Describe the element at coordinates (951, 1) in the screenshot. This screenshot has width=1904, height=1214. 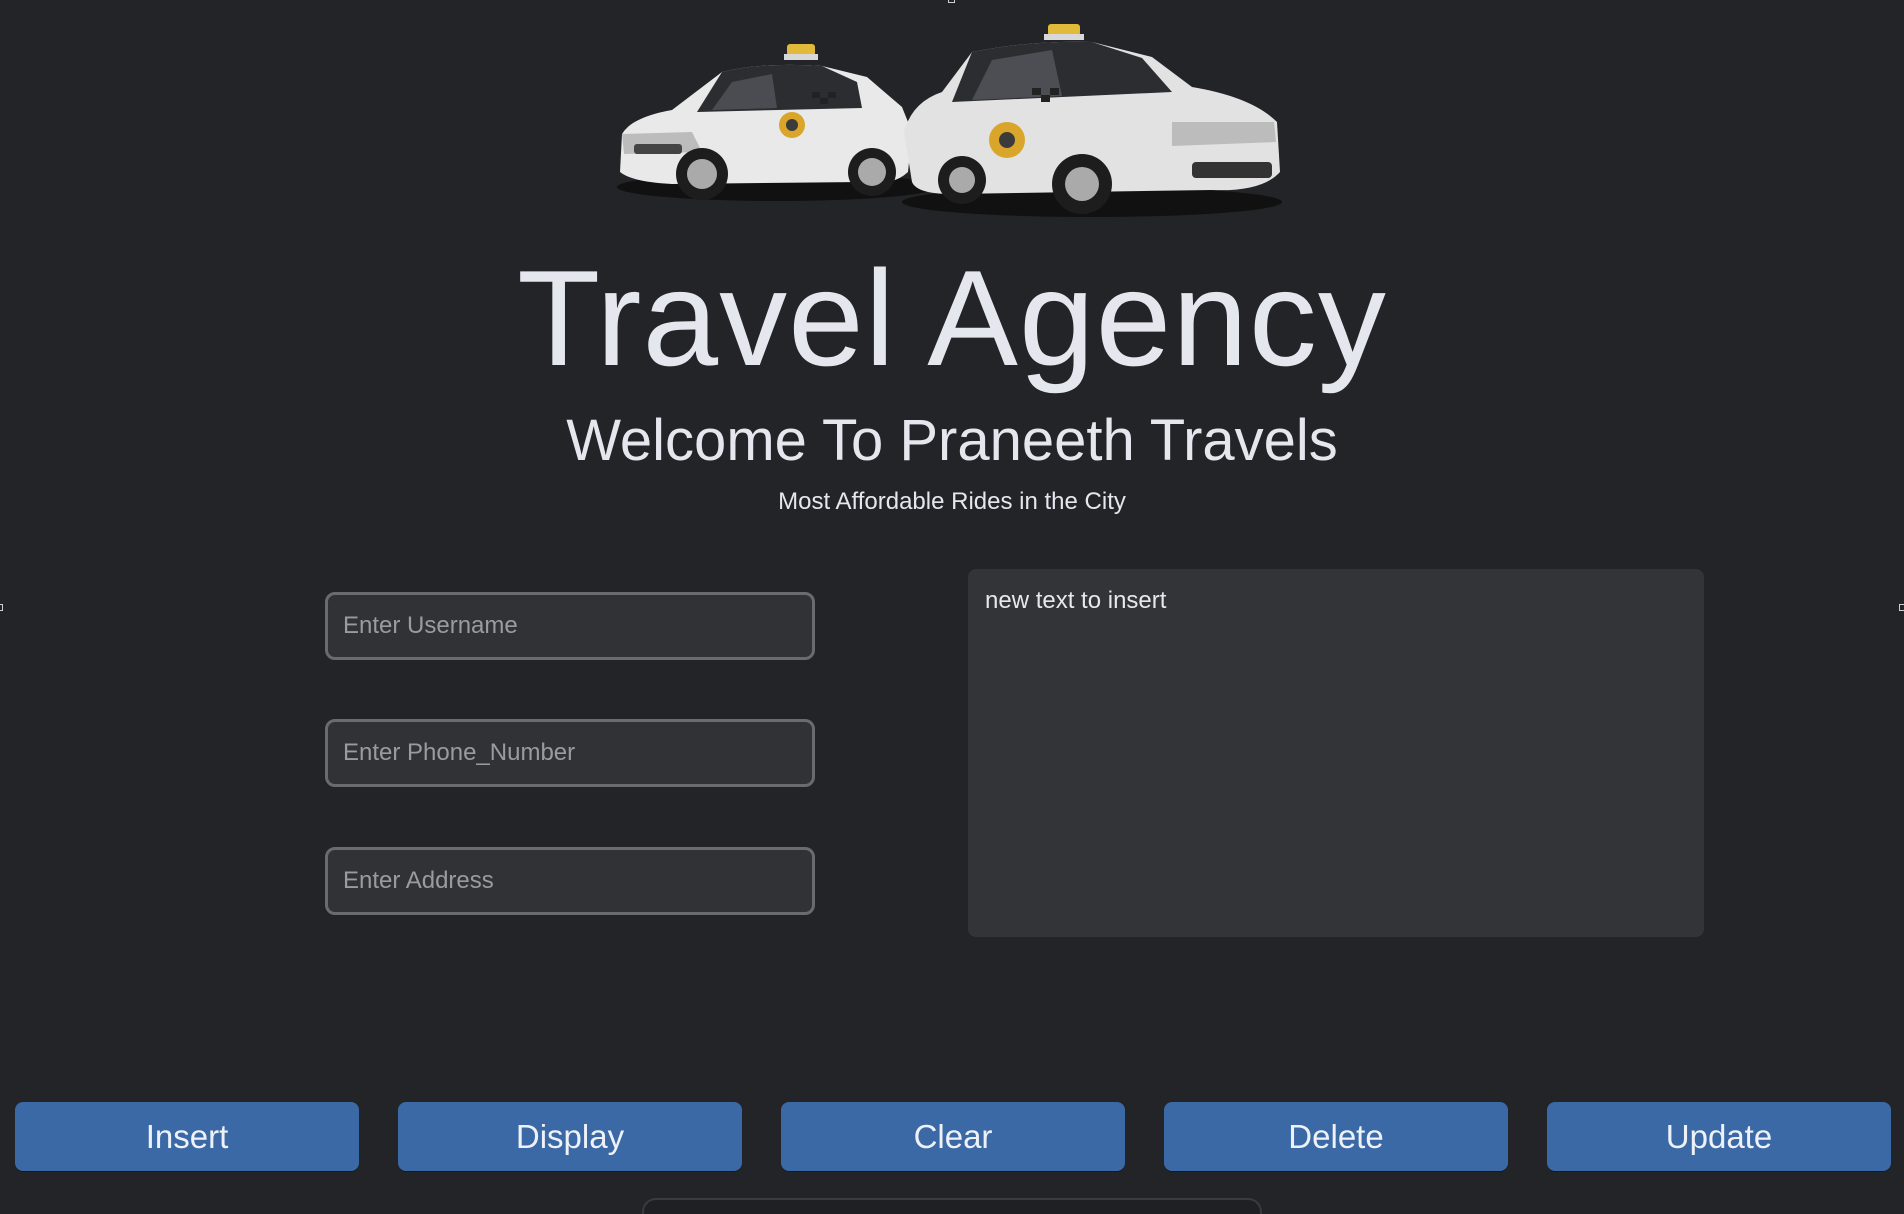
I see `resize-handle-top` at that location.